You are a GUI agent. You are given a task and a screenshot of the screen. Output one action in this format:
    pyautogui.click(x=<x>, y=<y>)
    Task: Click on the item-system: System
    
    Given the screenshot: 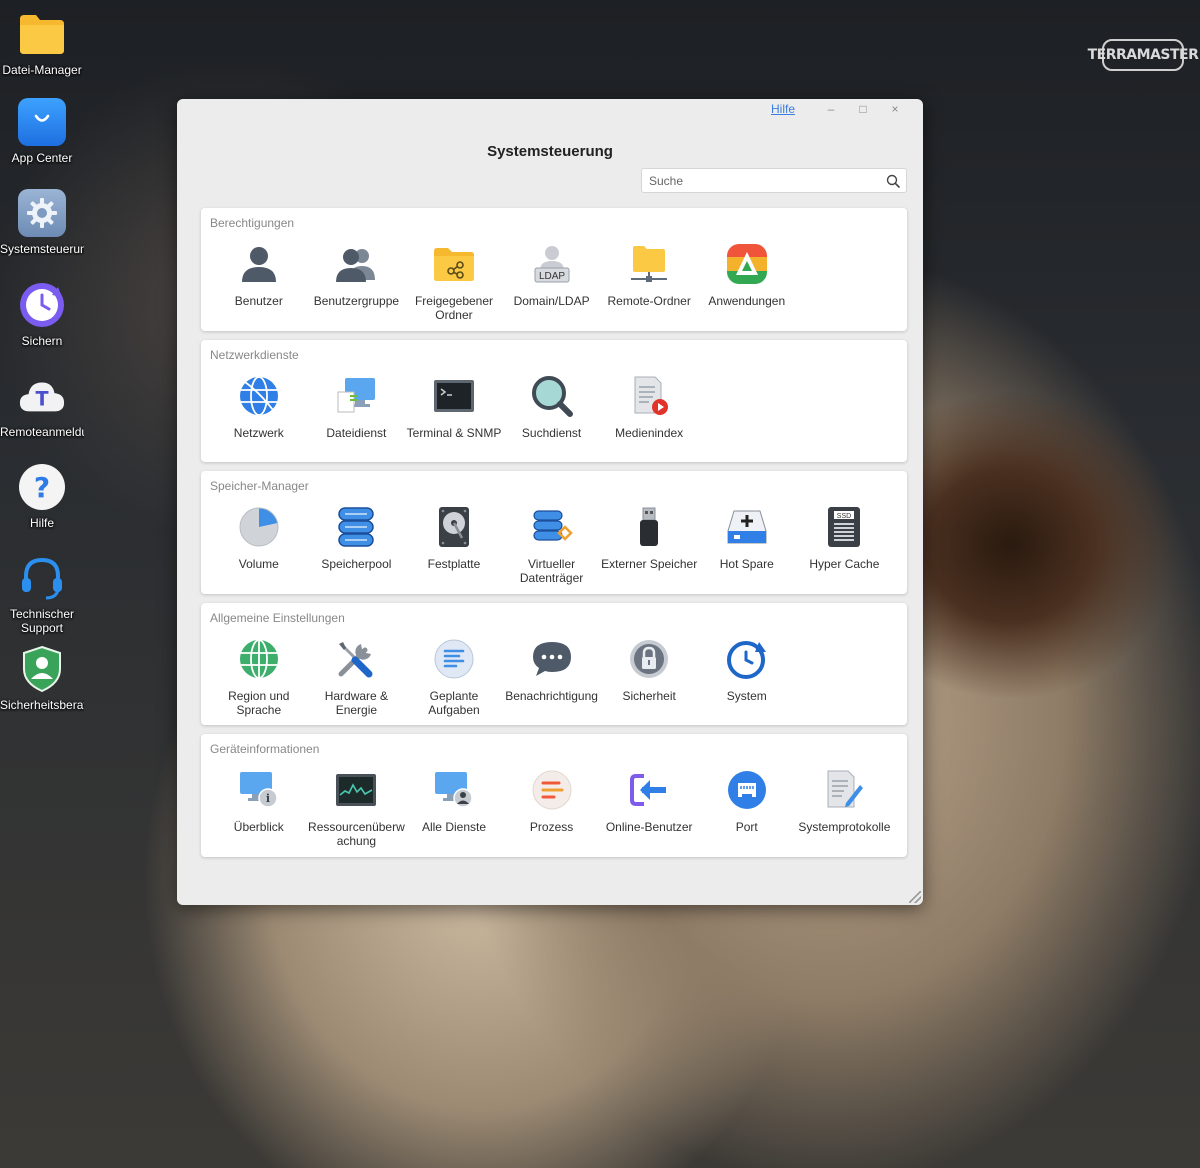 What is the action you would take?
    pyautogui.click(x=747, y=677)
    